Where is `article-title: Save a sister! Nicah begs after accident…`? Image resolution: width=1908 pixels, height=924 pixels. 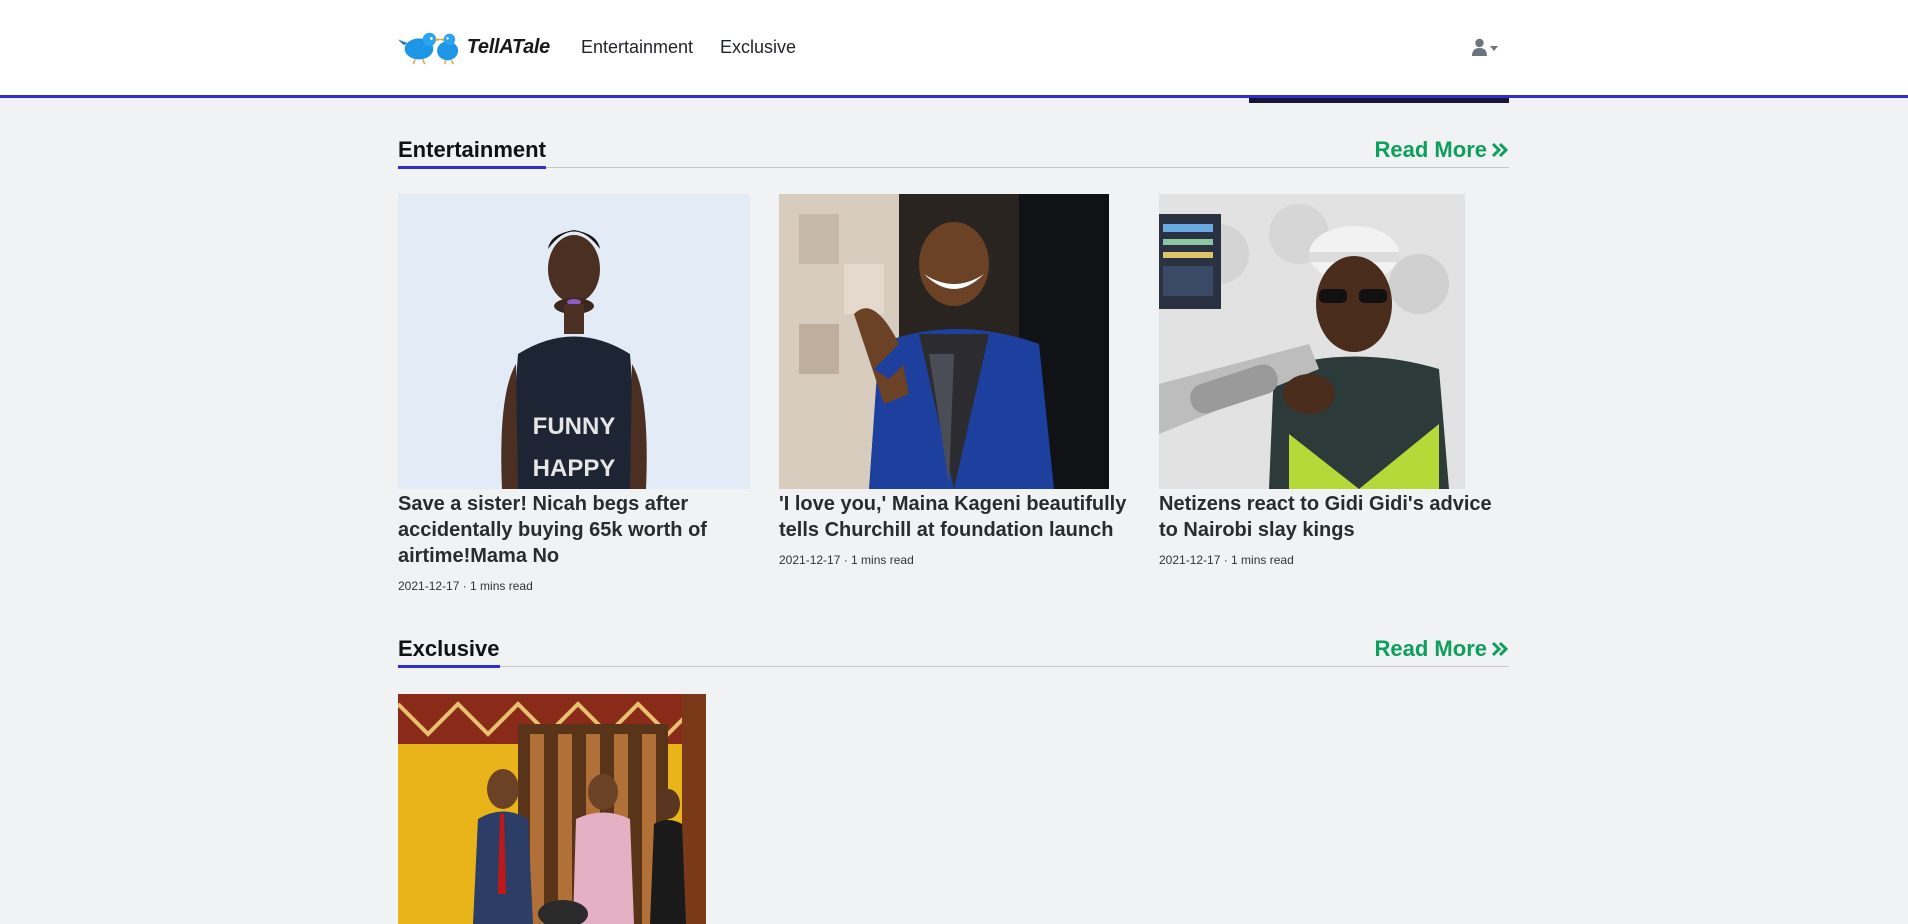
article-title: Save a sister! Nicah begs after accident… is located at coordinates (574, 530).